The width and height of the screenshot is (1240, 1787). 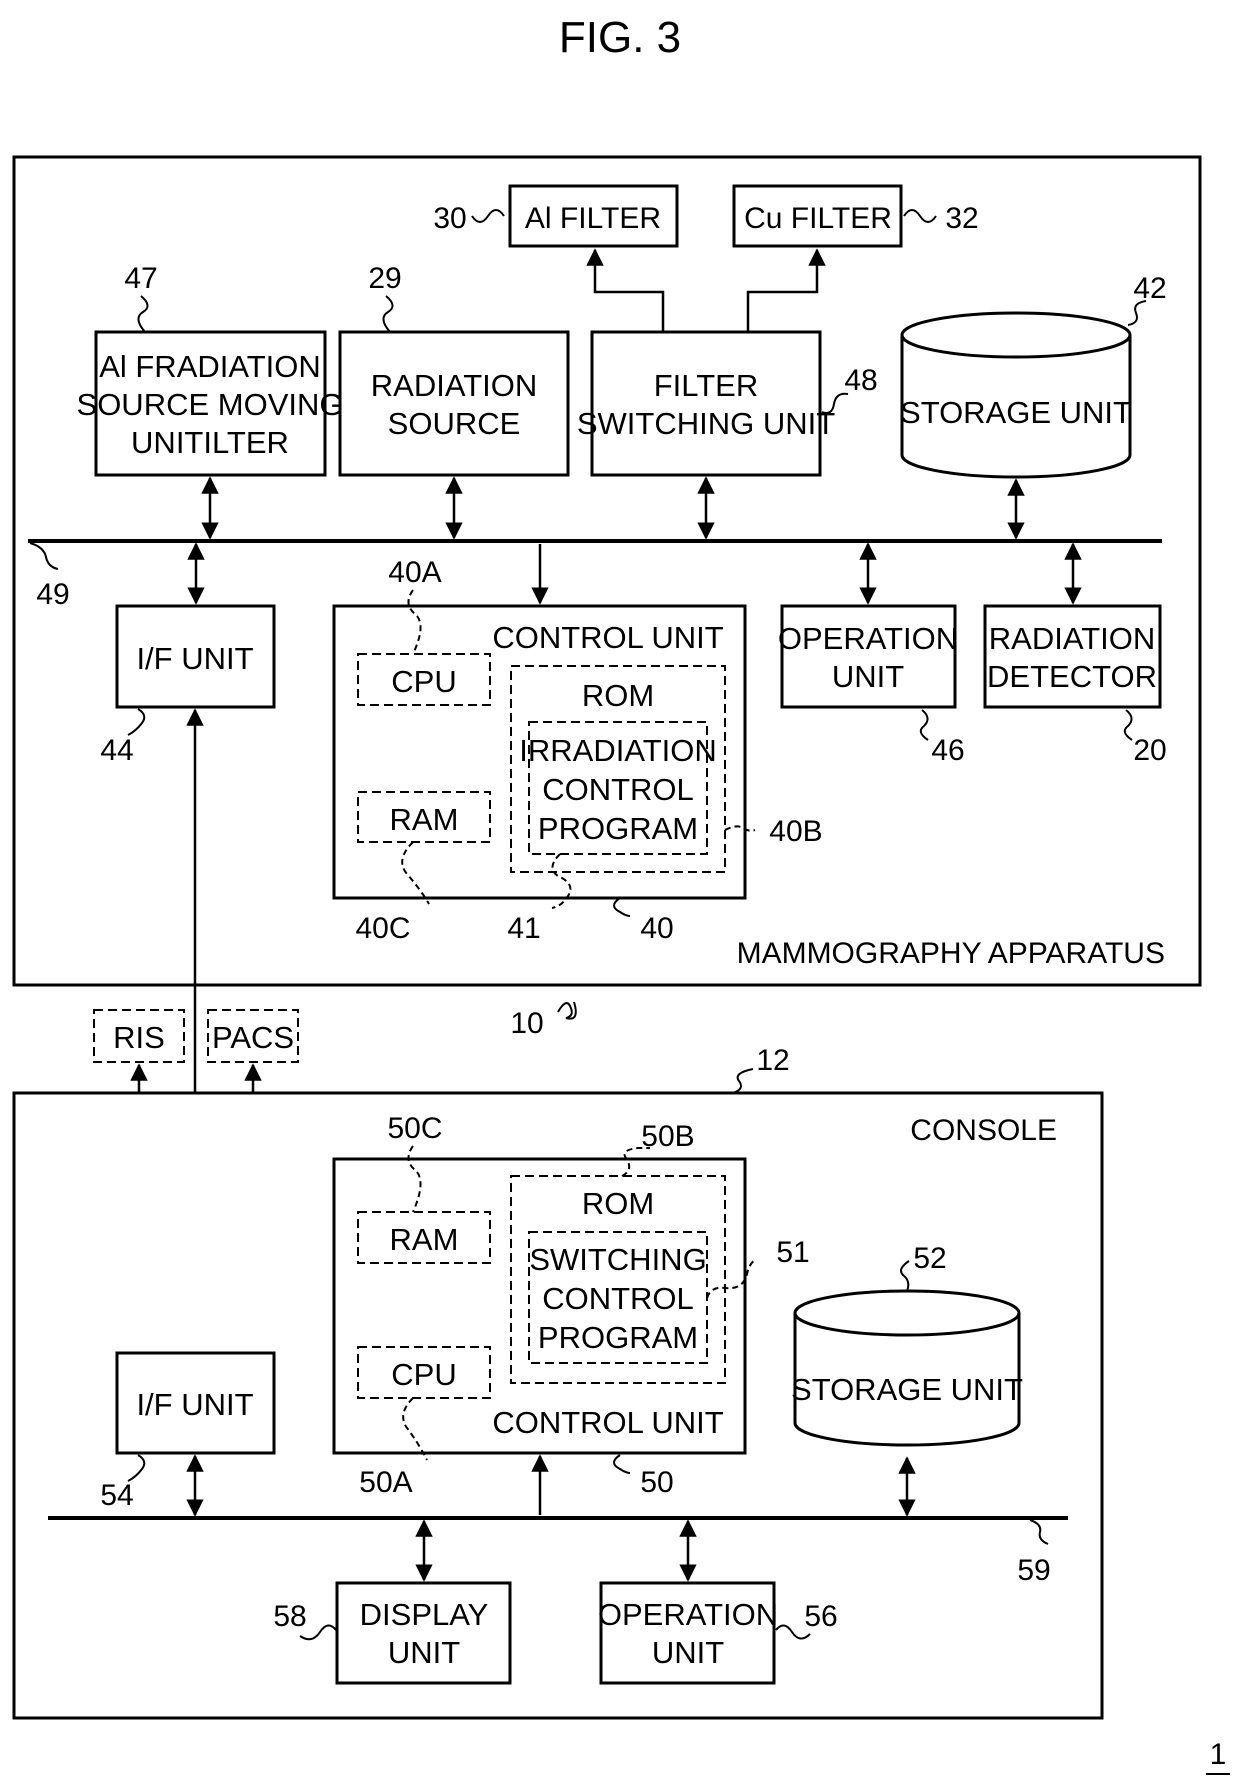 What do you see at coordinates (706, 385) in the screenshot?
I see `filter-switching-line1: FILTER` at bounding box center [706, 385].